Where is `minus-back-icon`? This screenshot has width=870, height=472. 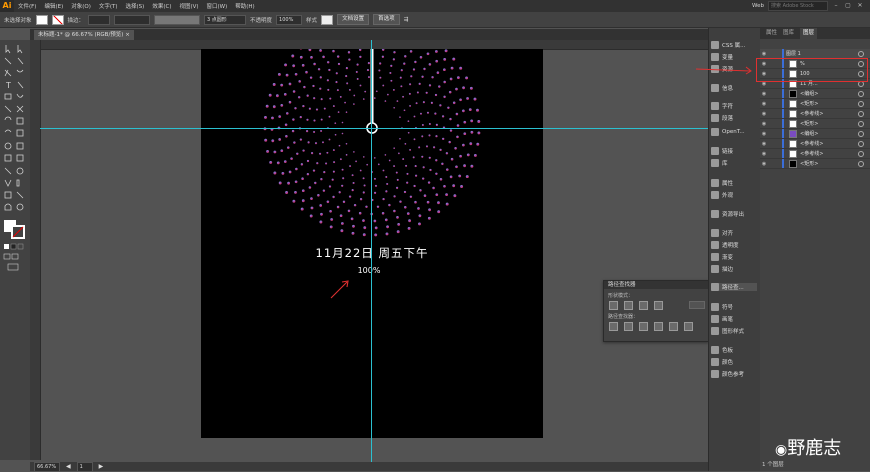 minus-back-icon is located at coordinates (688, 326).